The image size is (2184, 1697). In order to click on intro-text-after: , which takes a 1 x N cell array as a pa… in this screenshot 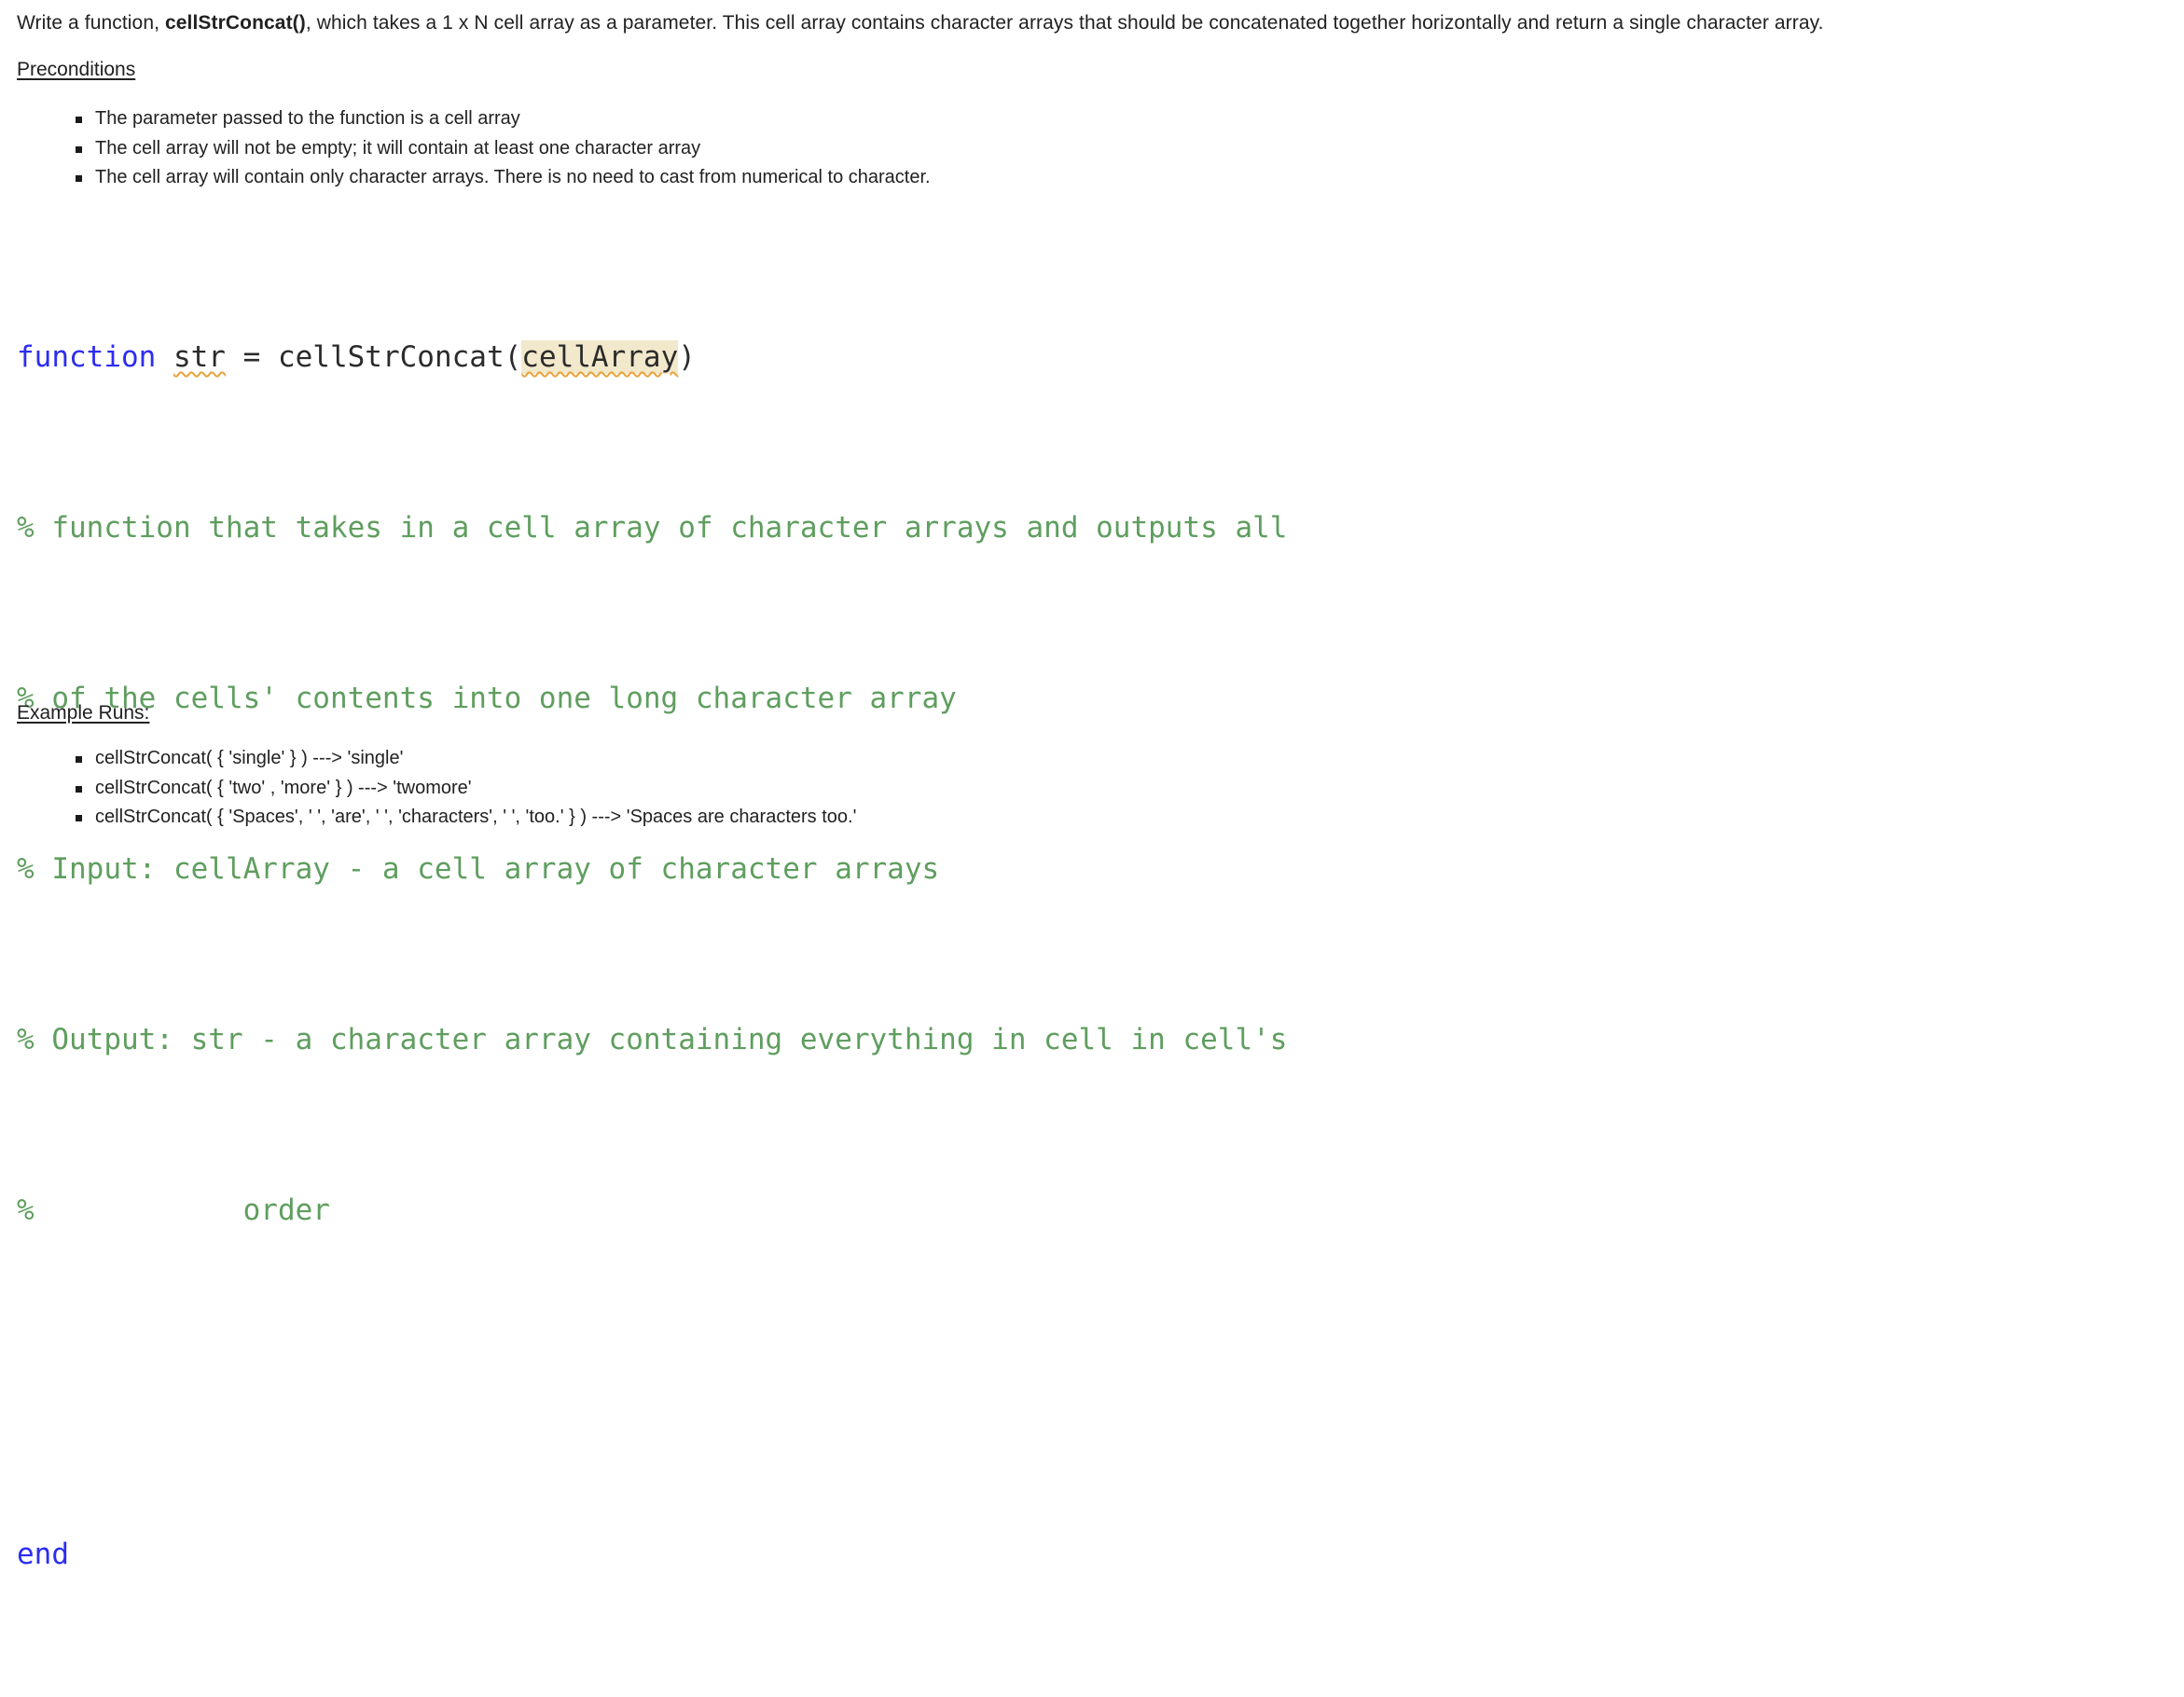, I will do `click(1064, 23)`.